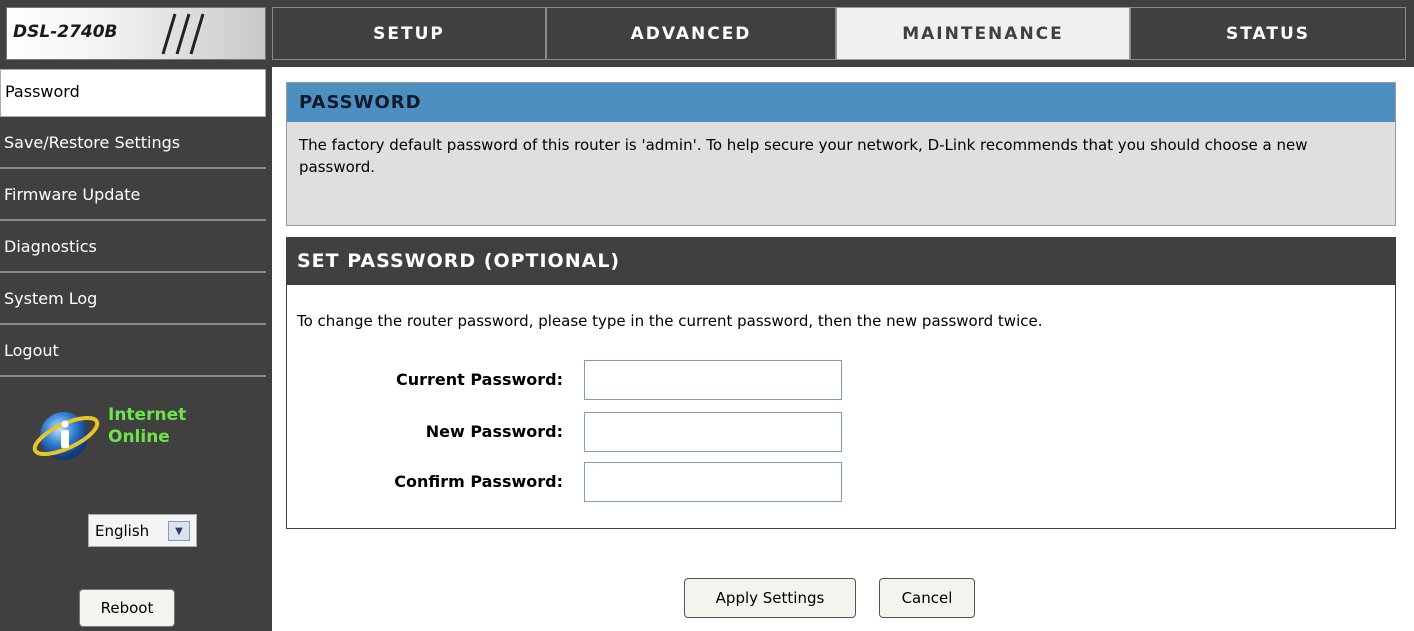 The height and width of the screenshot is (631, 1414). I want to click on info-globe-icon, so click(66, 436).